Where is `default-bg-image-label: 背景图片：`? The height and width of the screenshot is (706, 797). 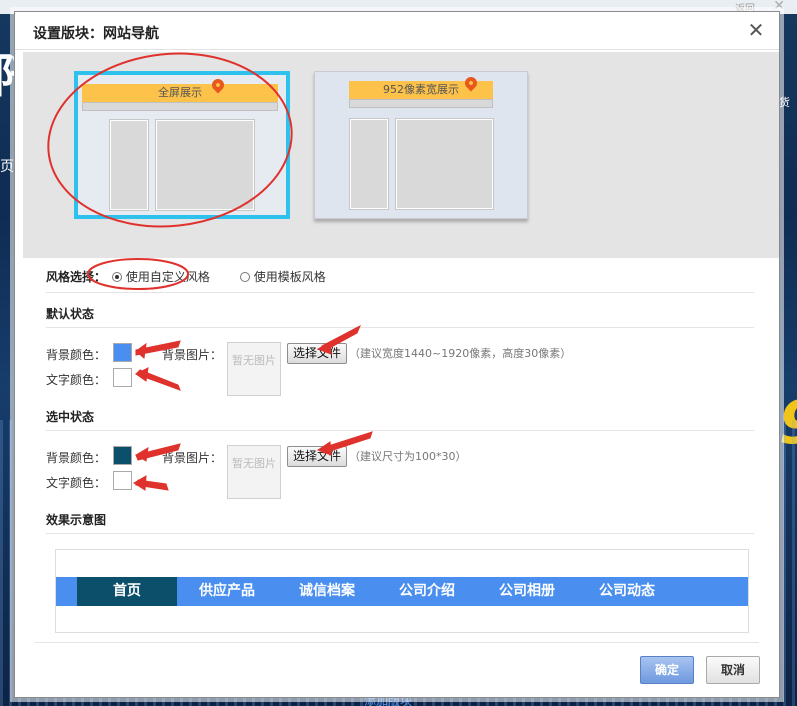 default-bg-image-label: 背景图片： is located at coordinates (192, 355).